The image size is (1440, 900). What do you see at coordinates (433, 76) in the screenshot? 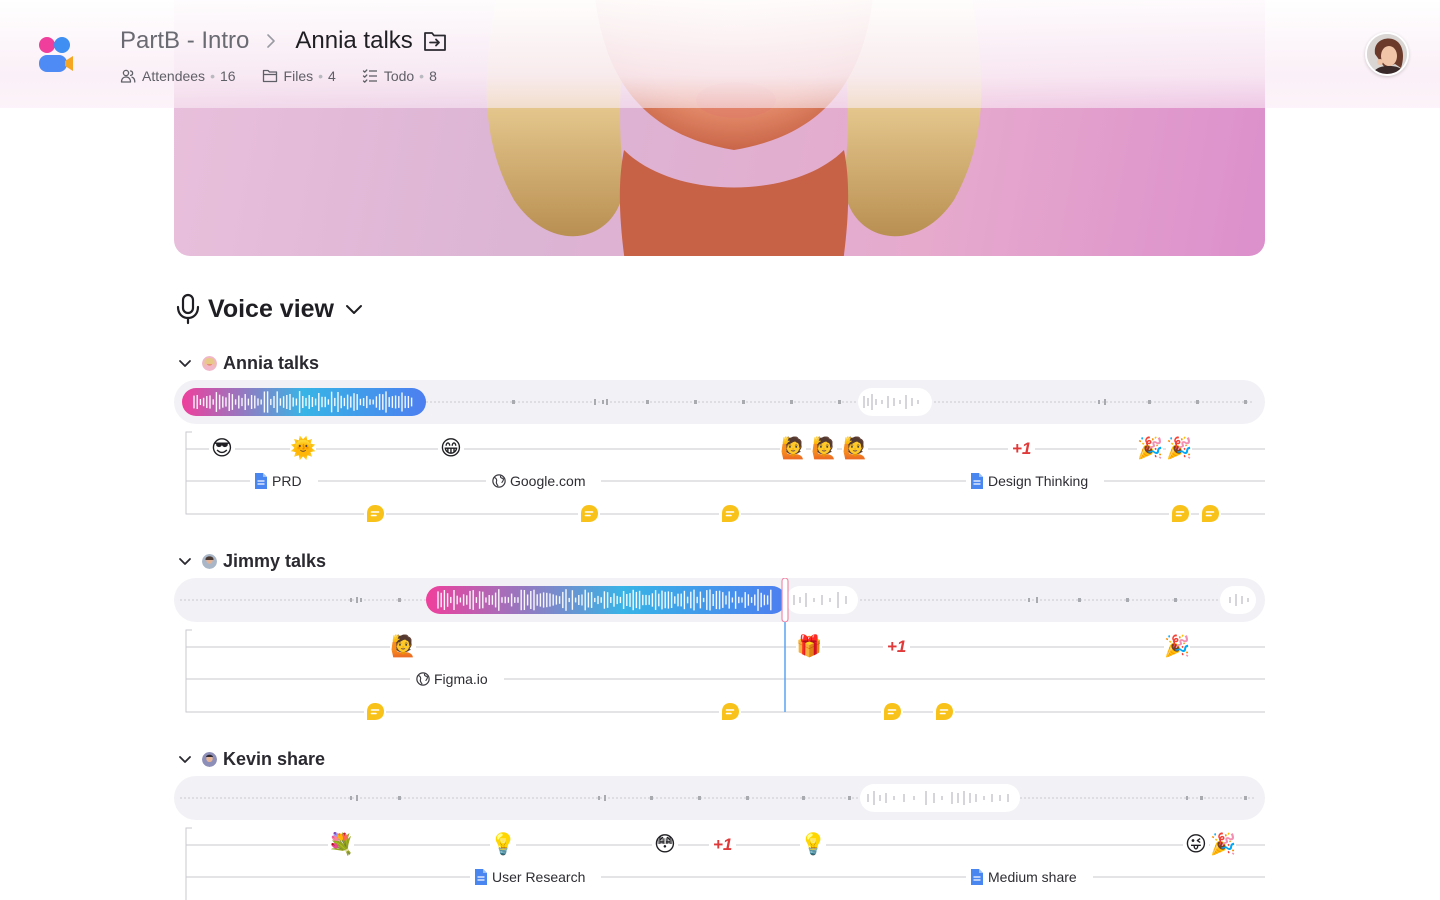
I see `todo-count: 8` at bounding box center [433, 76].